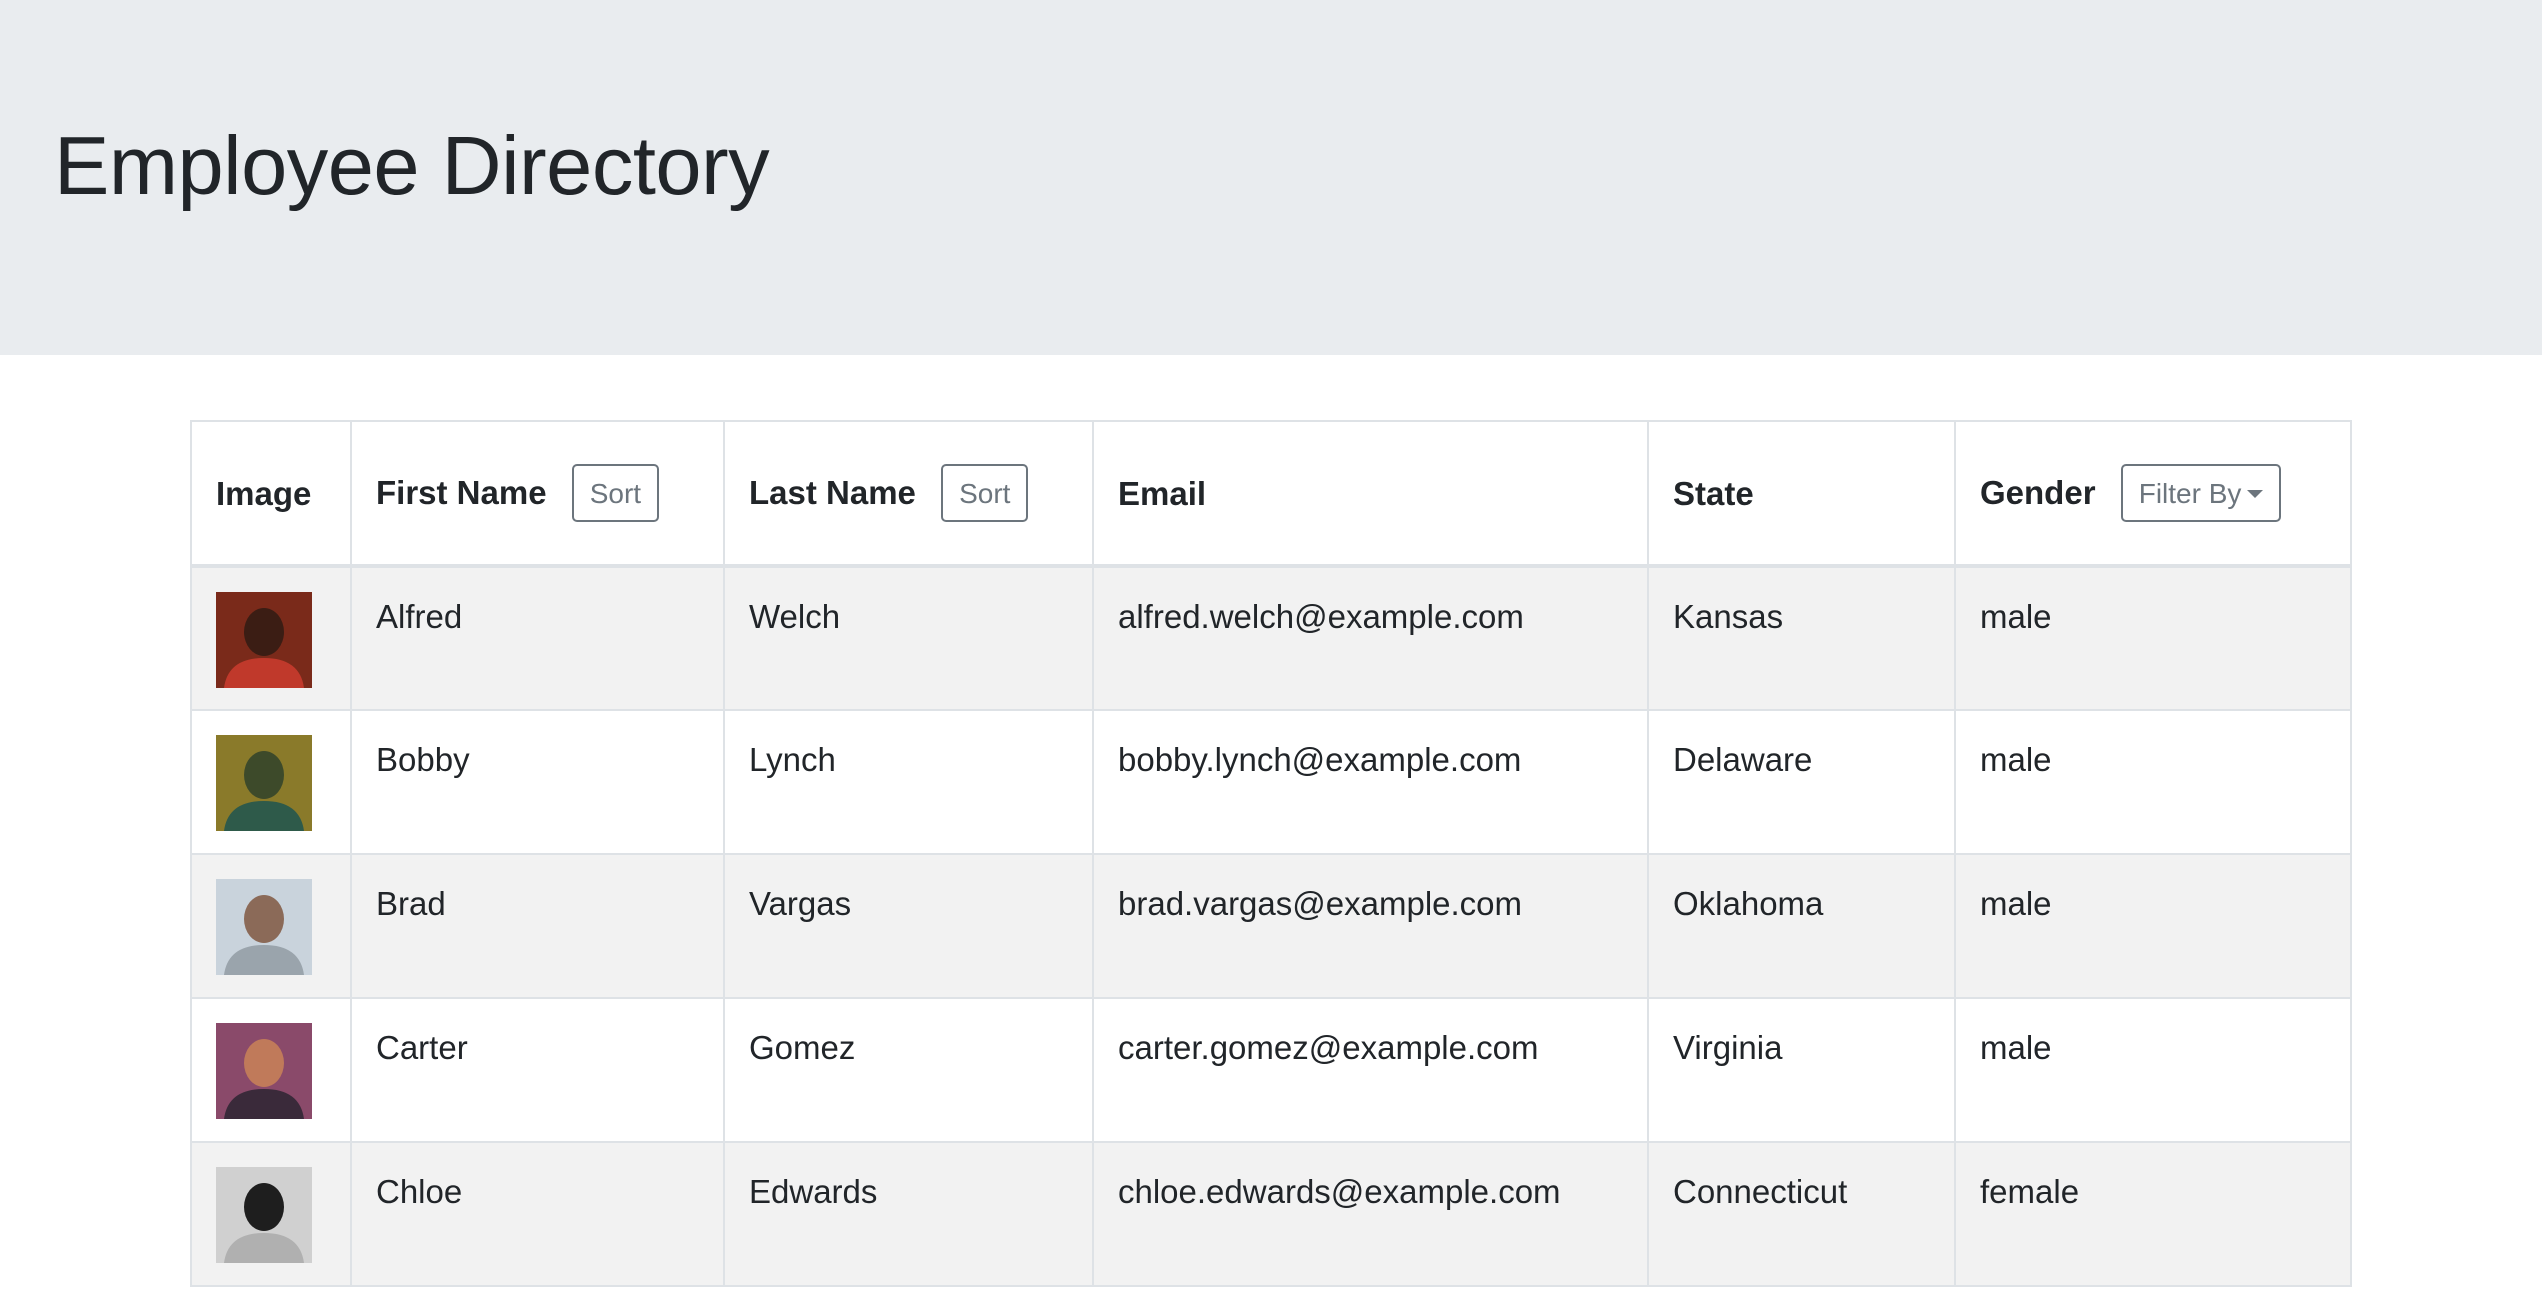 This screenshot has width=2542, height=1296. Describe the element at coordinates (1713, 494) in the screenshot. I see `column-header-label: State` at that location.